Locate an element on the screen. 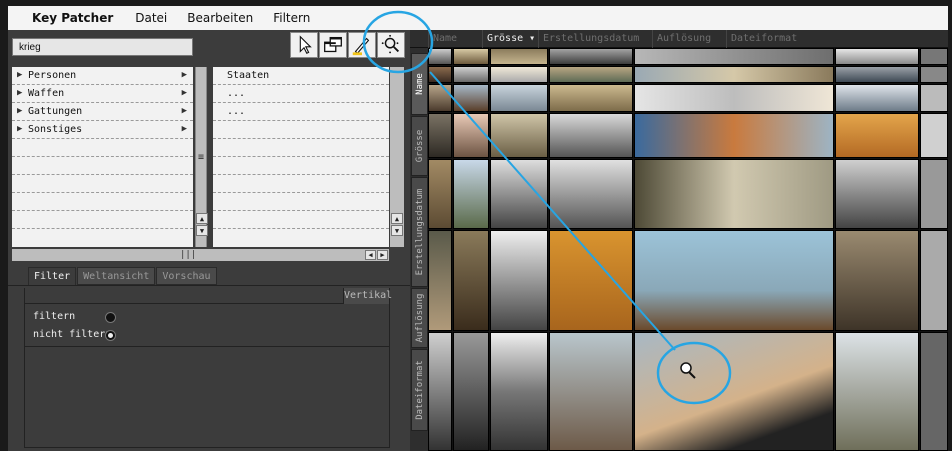  pointer-icon is located at coordinates (305, 45).